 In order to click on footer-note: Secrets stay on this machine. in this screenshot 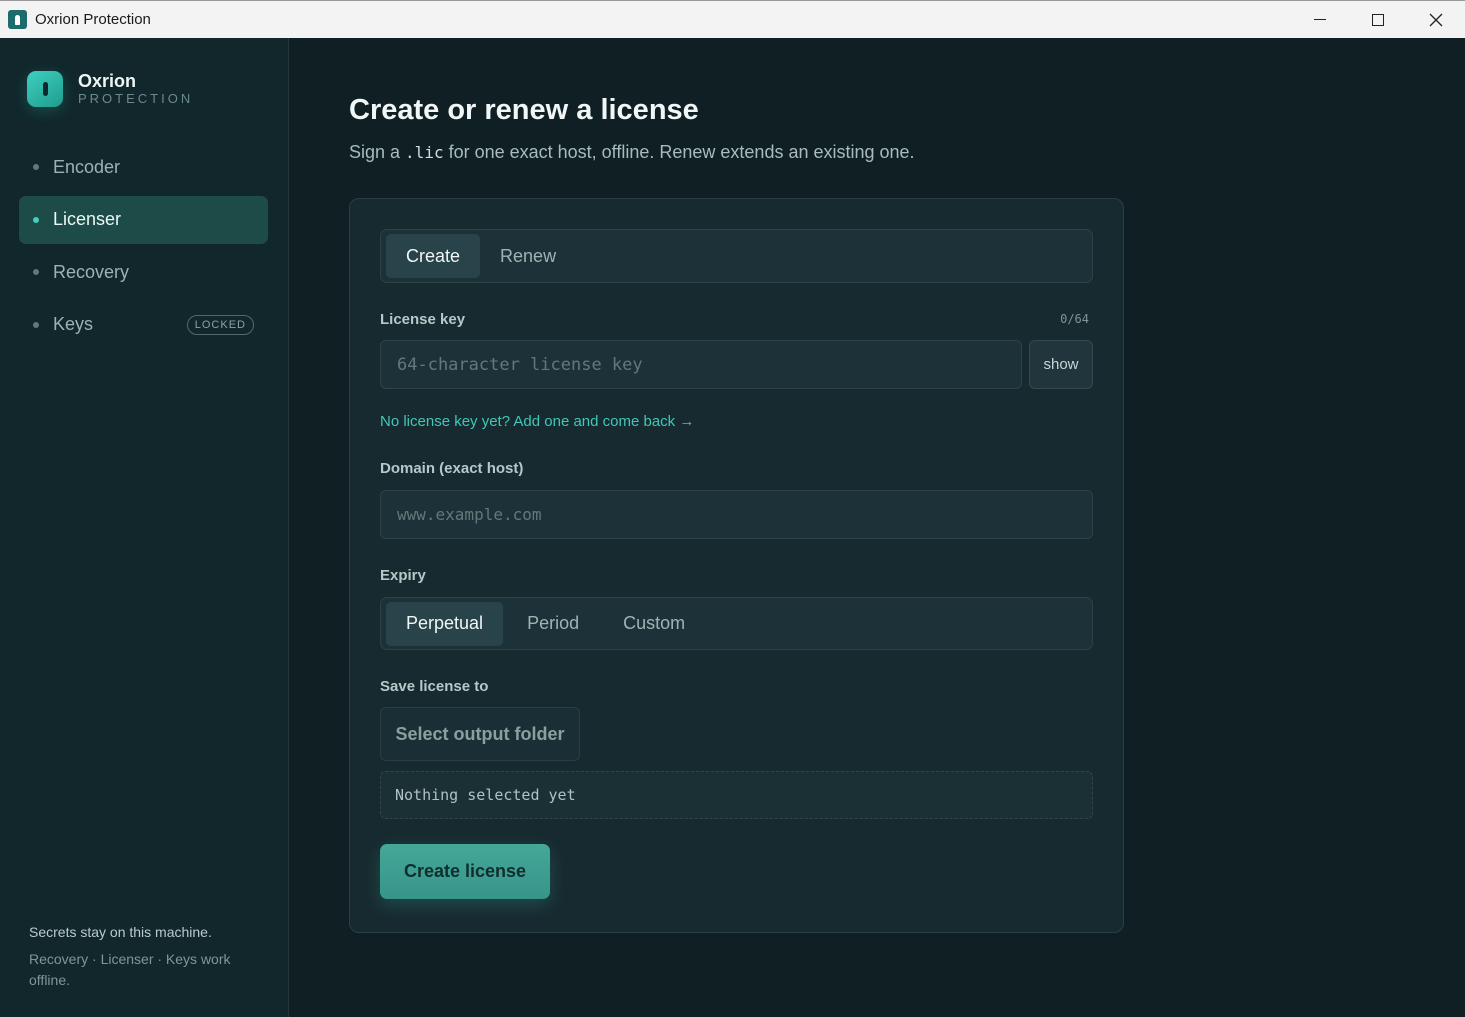, I will do `click(120, 932)`.